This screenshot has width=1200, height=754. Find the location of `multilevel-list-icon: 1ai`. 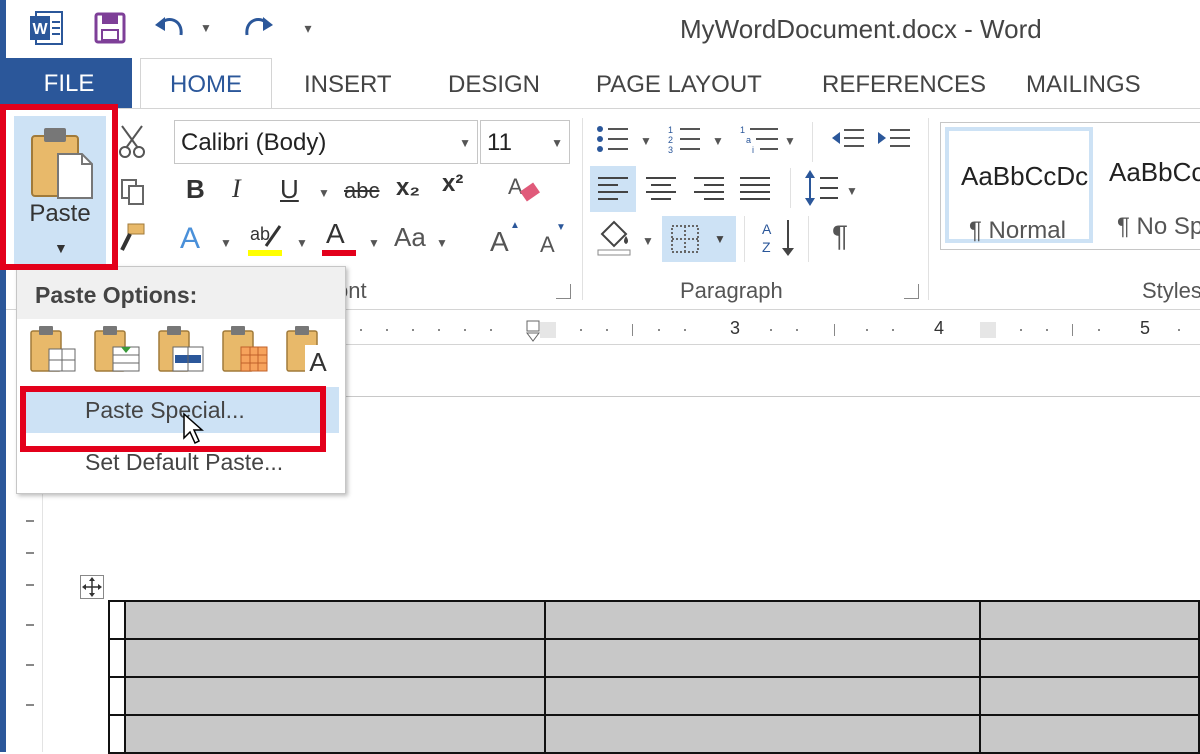

multilevel-list-icon: 1ai is located at coordinates (760, 141).